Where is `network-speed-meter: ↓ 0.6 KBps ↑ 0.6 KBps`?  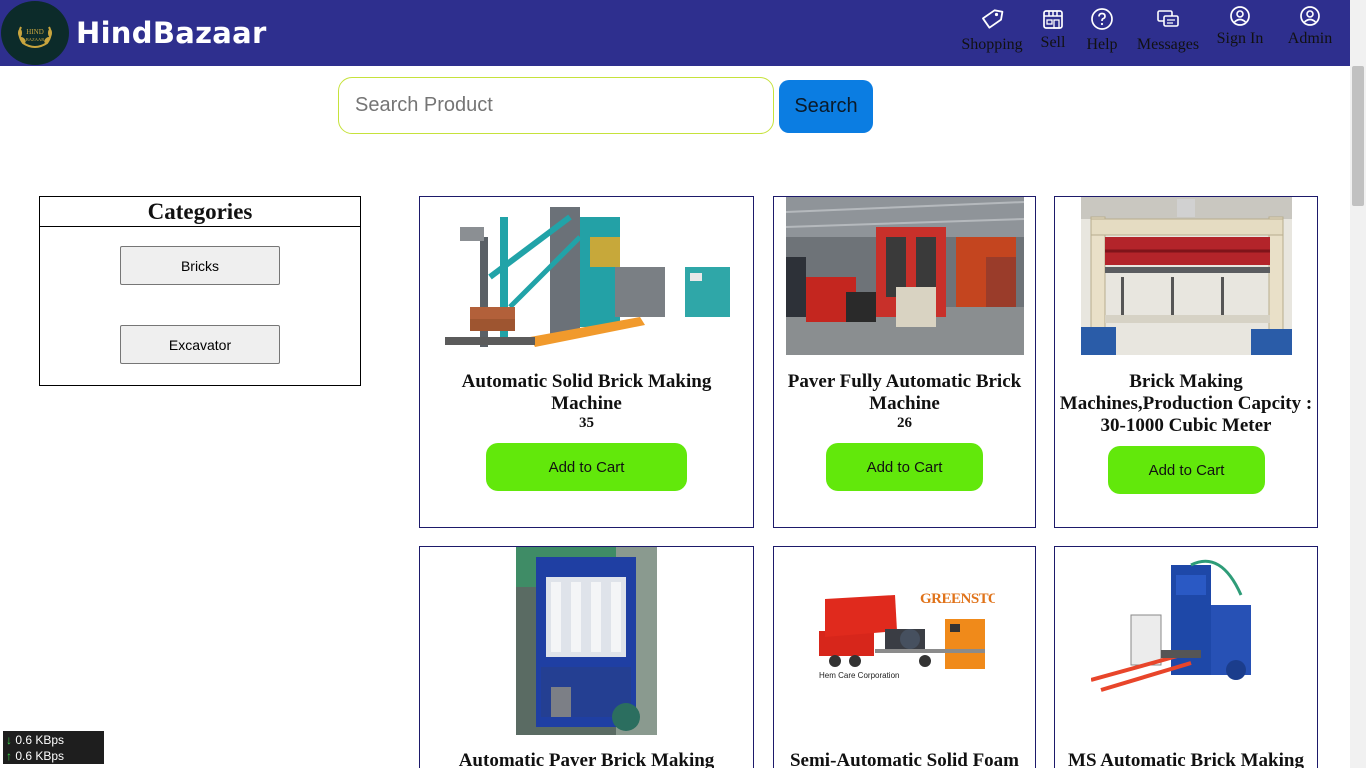 network-speed-meter: ↓ 0.6 KBps ↑ 0.6 KBps is located at coordinates (53, 747).